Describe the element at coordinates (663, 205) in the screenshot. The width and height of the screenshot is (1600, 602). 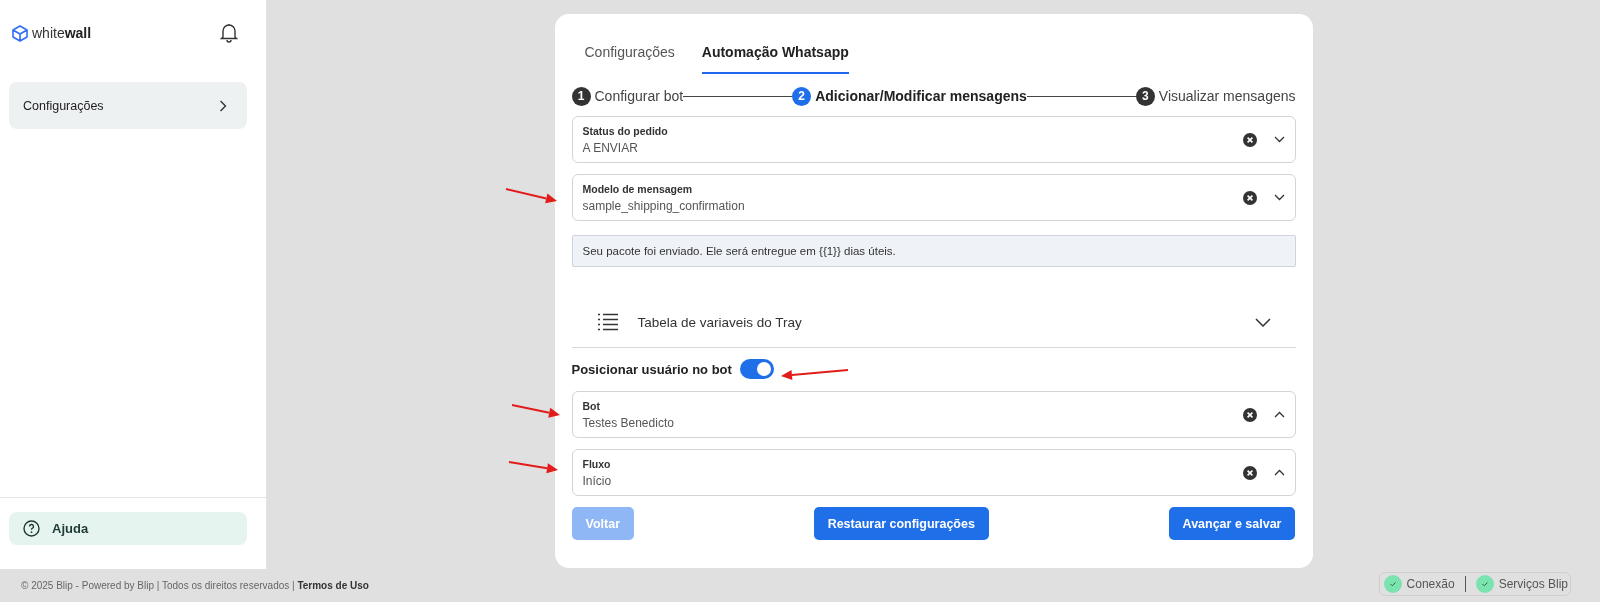
I see `field-value: sample_shipping_confirmation` at that location.